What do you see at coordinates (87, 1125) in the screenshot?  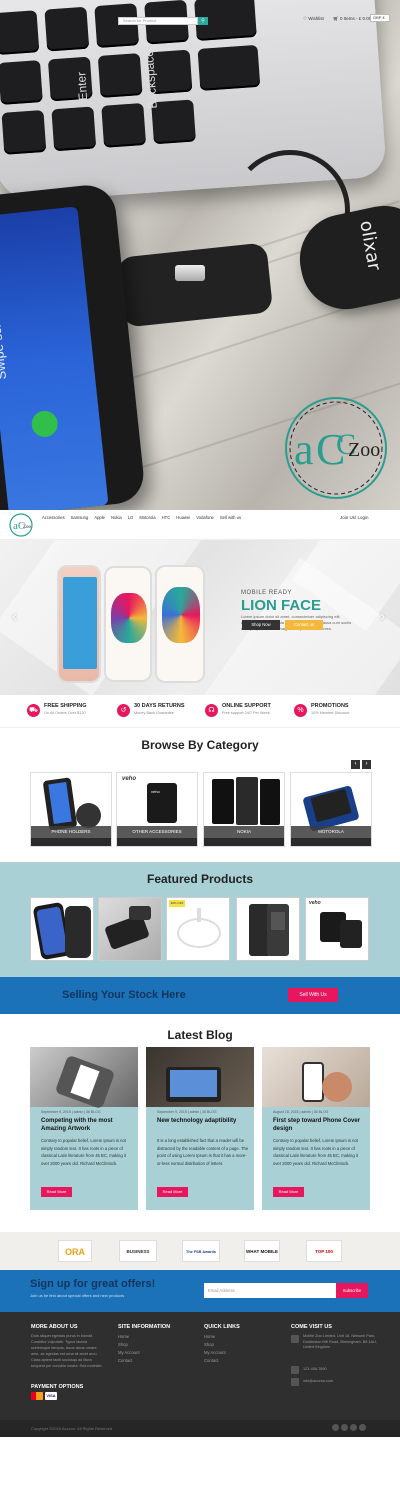 I see `blog-heading: Competing with the most Amazing Artwork` at bounding box center [87, 1125].